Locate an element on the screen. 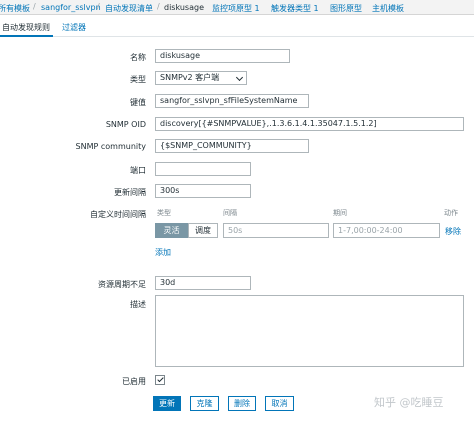 Image resolution: width=474 pixels, height=422 pixels. key-label: 键值 is located at coordinates (138, 102).